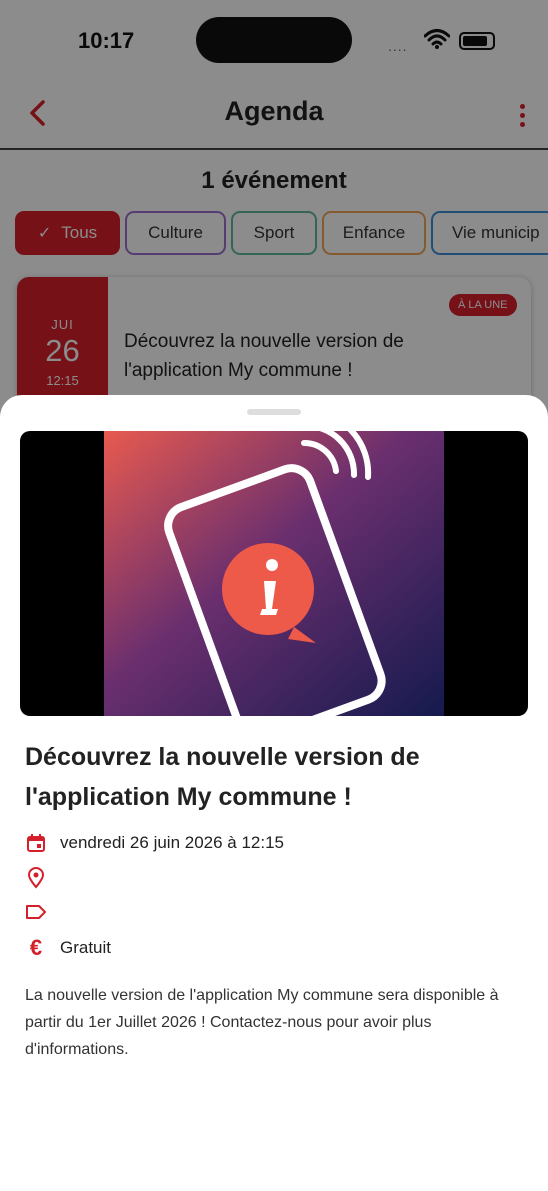 The width and height of the screenshot is (548, 1191). I want to click on tag-icon, so click(36, 912).